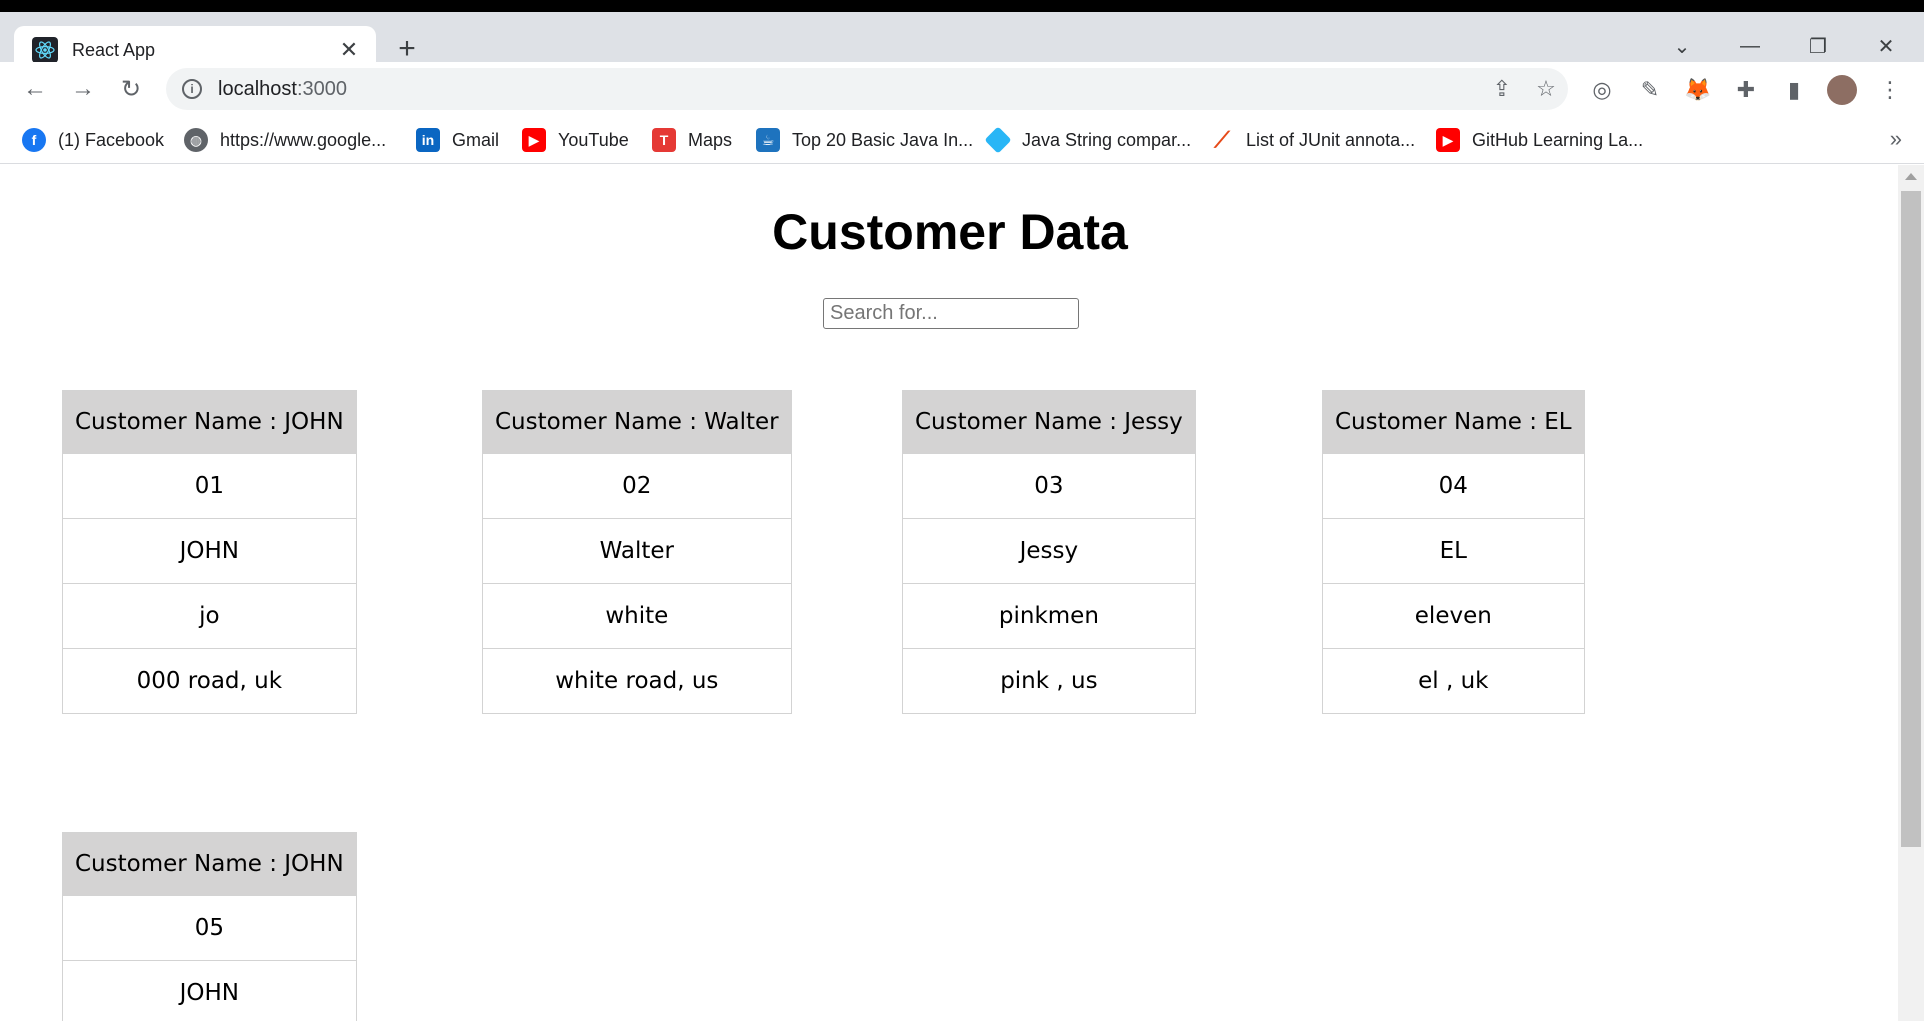 This screenshot has width=1924, height=1021. Describe the element at coordinates (34, 140) in the screenshot. I see `facebook-icon: f` at that location.